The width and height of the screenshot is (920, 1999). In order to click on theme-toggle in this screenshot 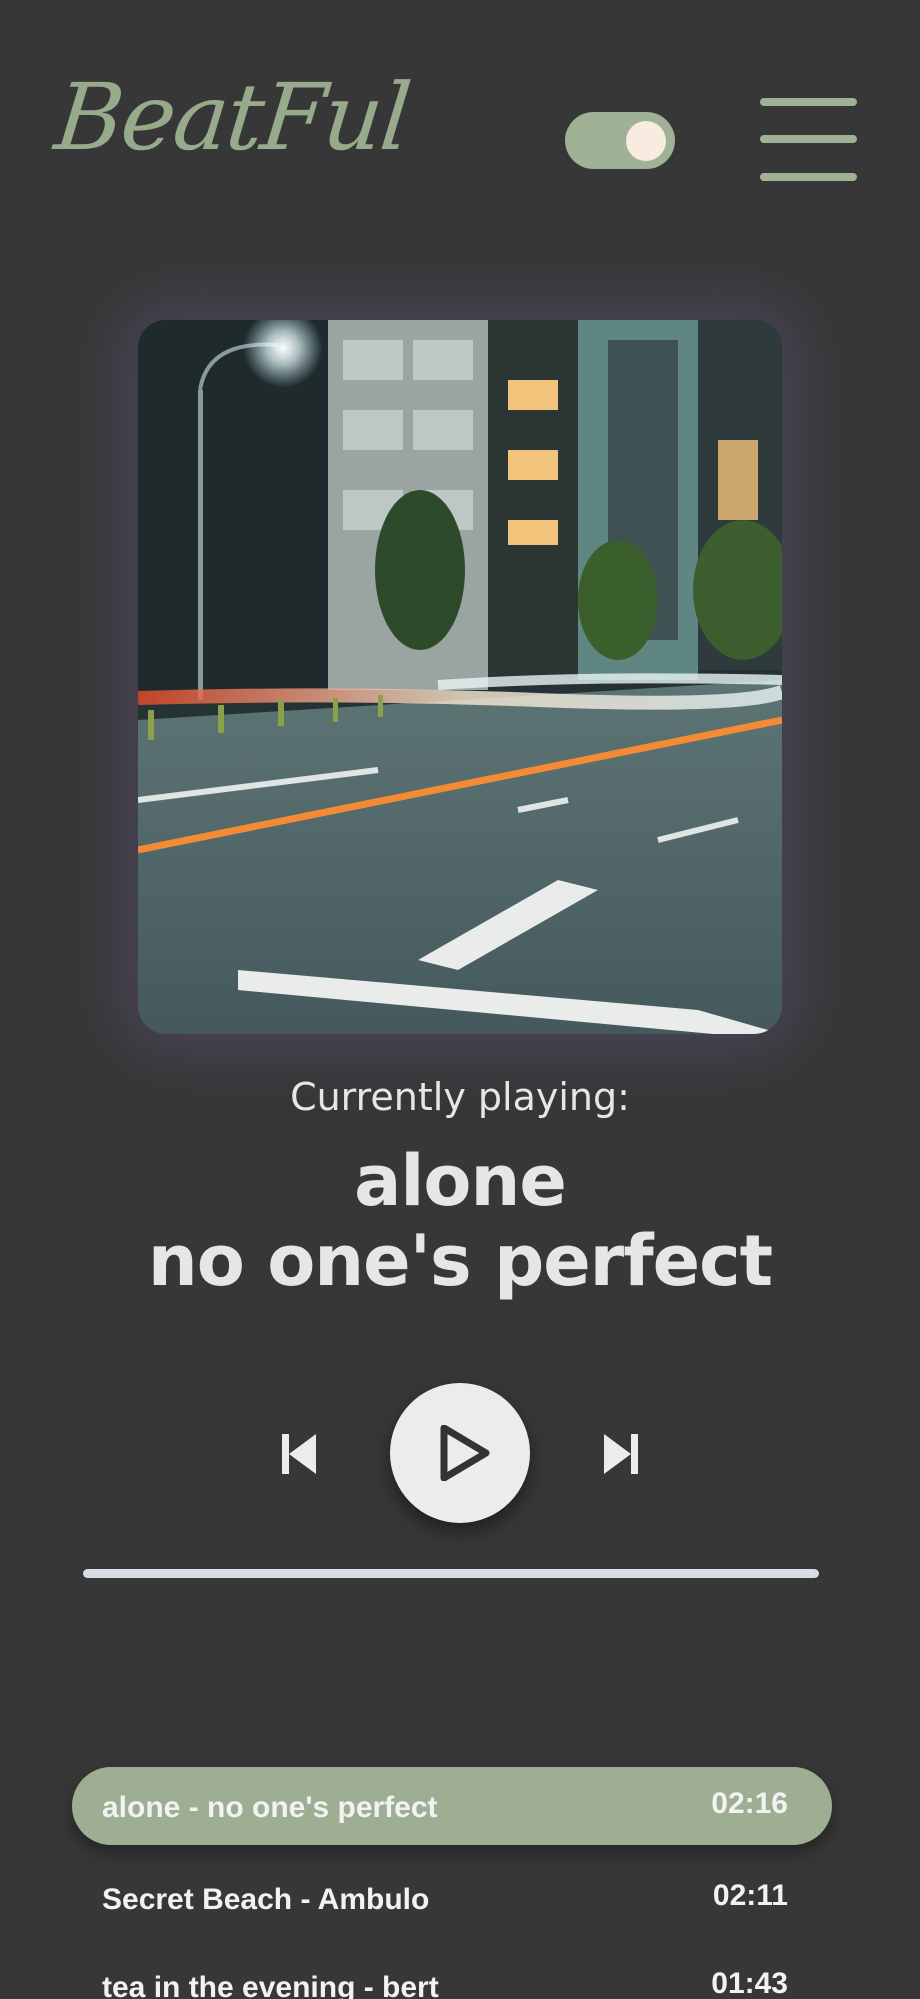, I will do `click(620, 140)`.